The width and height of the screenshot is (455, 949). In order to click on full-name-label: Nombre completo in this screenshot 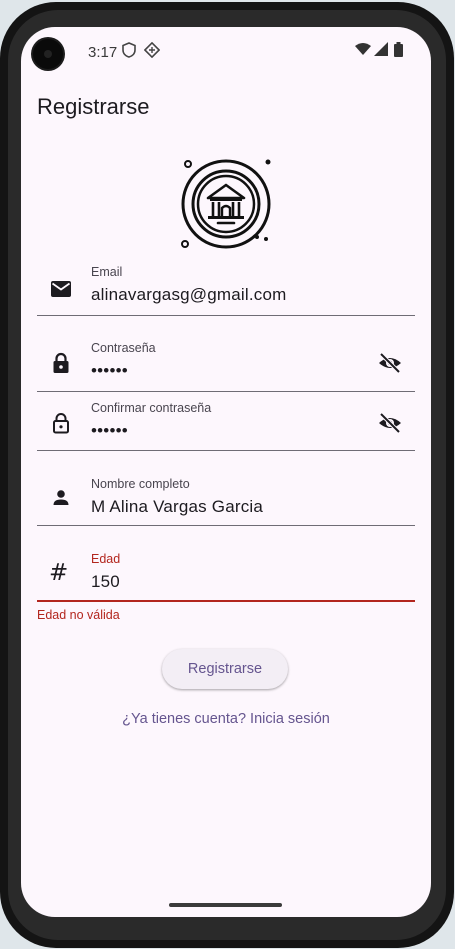, I will do `click(140, 484)`.